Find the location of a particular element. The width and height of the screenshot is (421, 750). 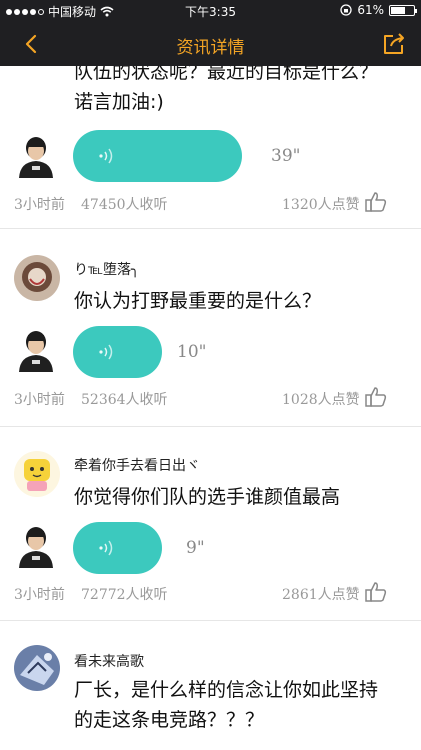

status-bar: 中国移动 下午3:35 61% is located at coordinates (210, 11).